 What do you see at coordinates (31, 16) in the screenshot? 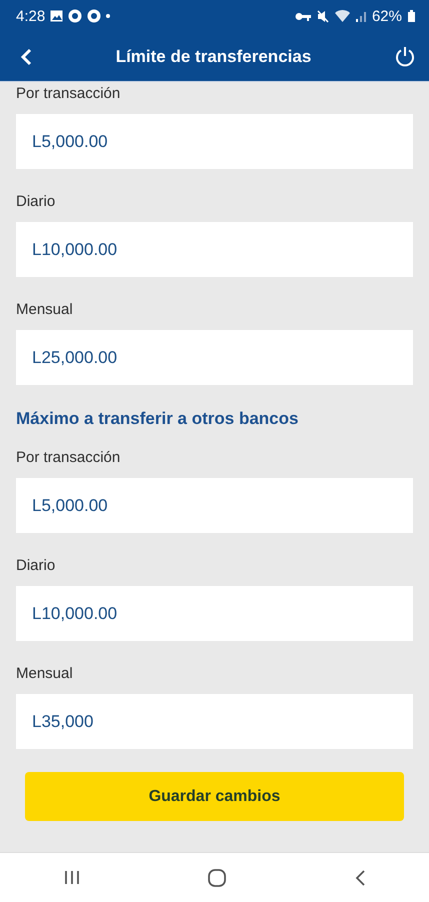
I see `status-time: 4:28` at bounding box center [31, 16].